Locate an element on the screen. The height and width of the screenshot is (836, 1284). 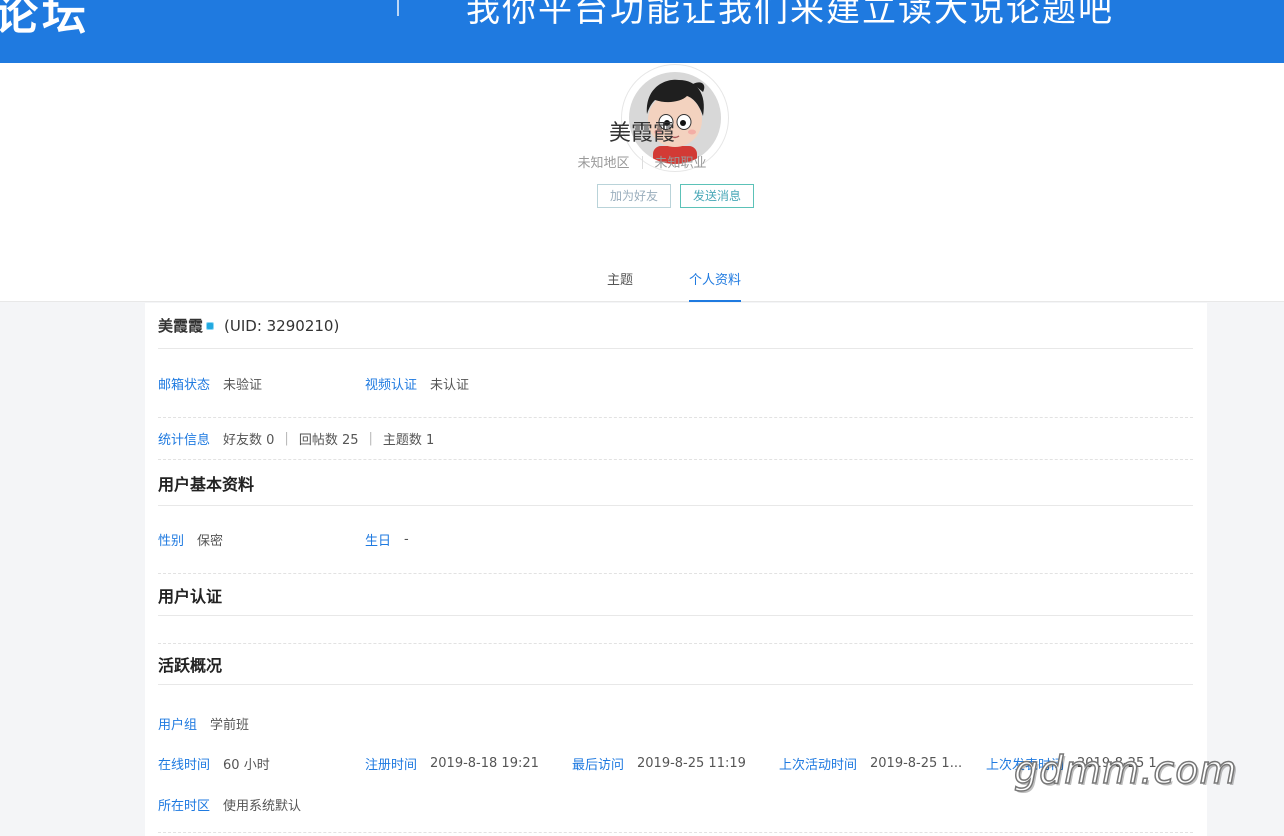
birthday-value: - is located at coordinates (406, 539).